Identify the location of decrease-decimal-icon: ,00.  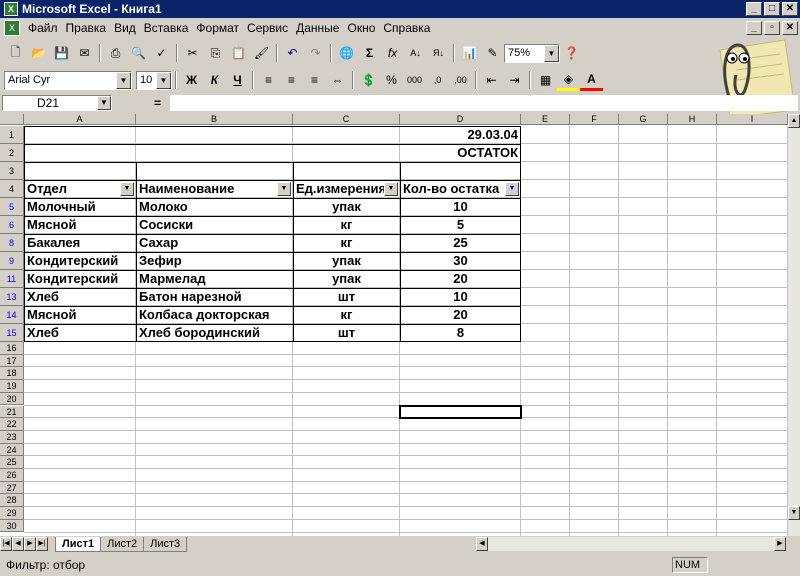
(460, 80).